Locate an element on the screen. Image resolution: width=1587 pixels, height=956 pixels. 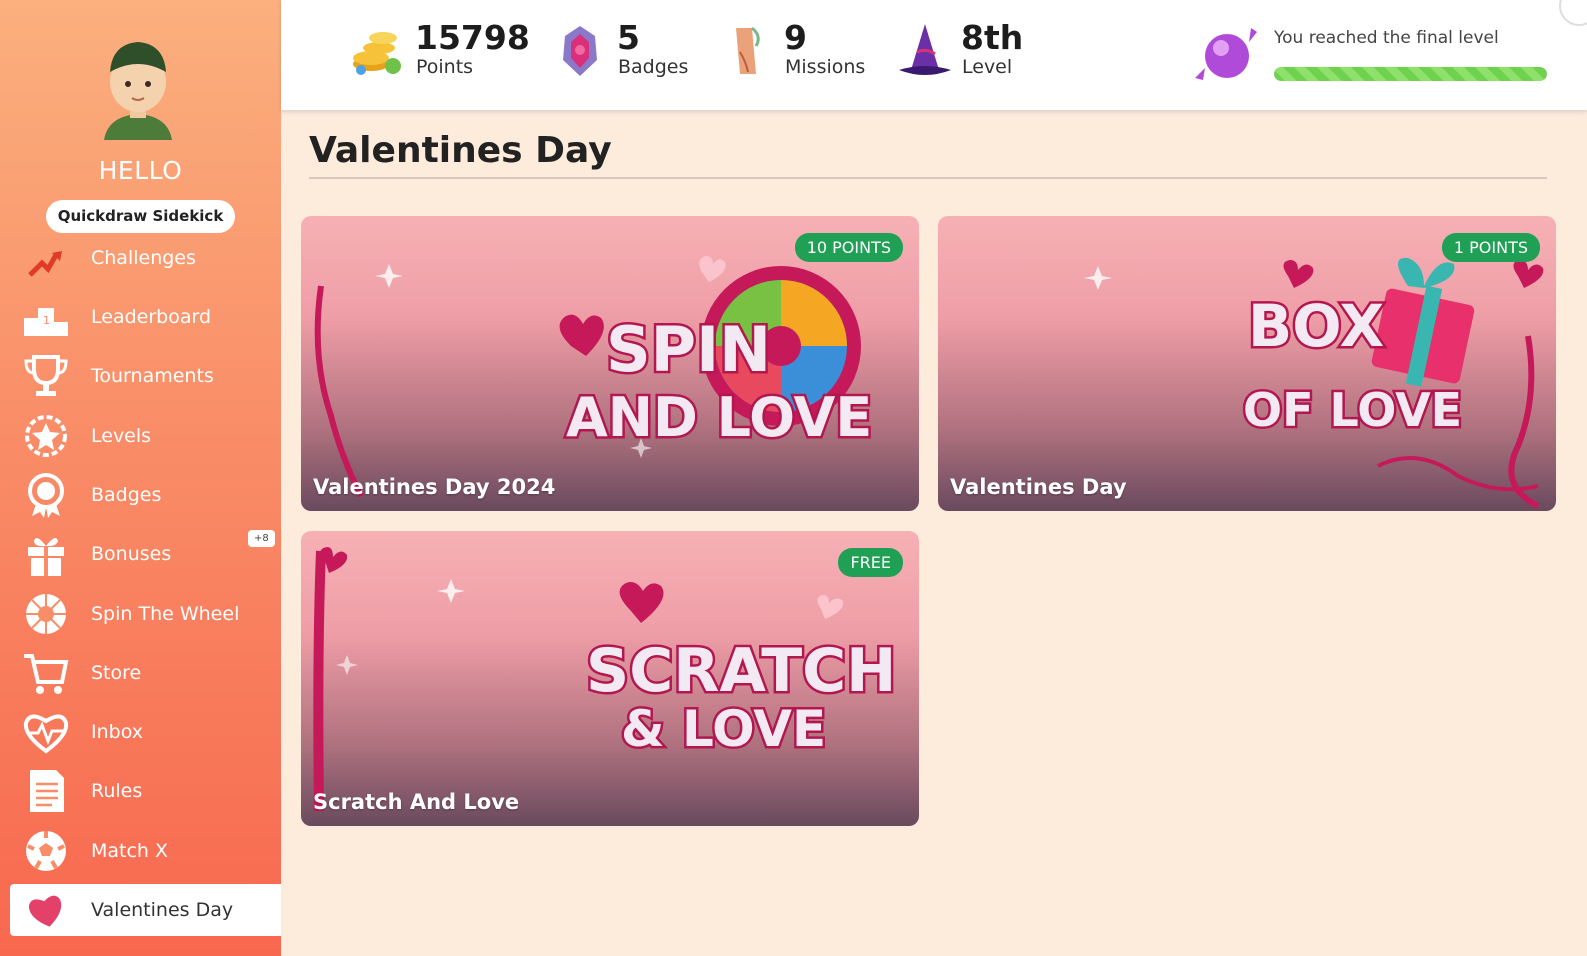
game-card-scratch-and-love: SCRATCH & LOVE FREE Scratch And Love is located at coordinates (610, 678).